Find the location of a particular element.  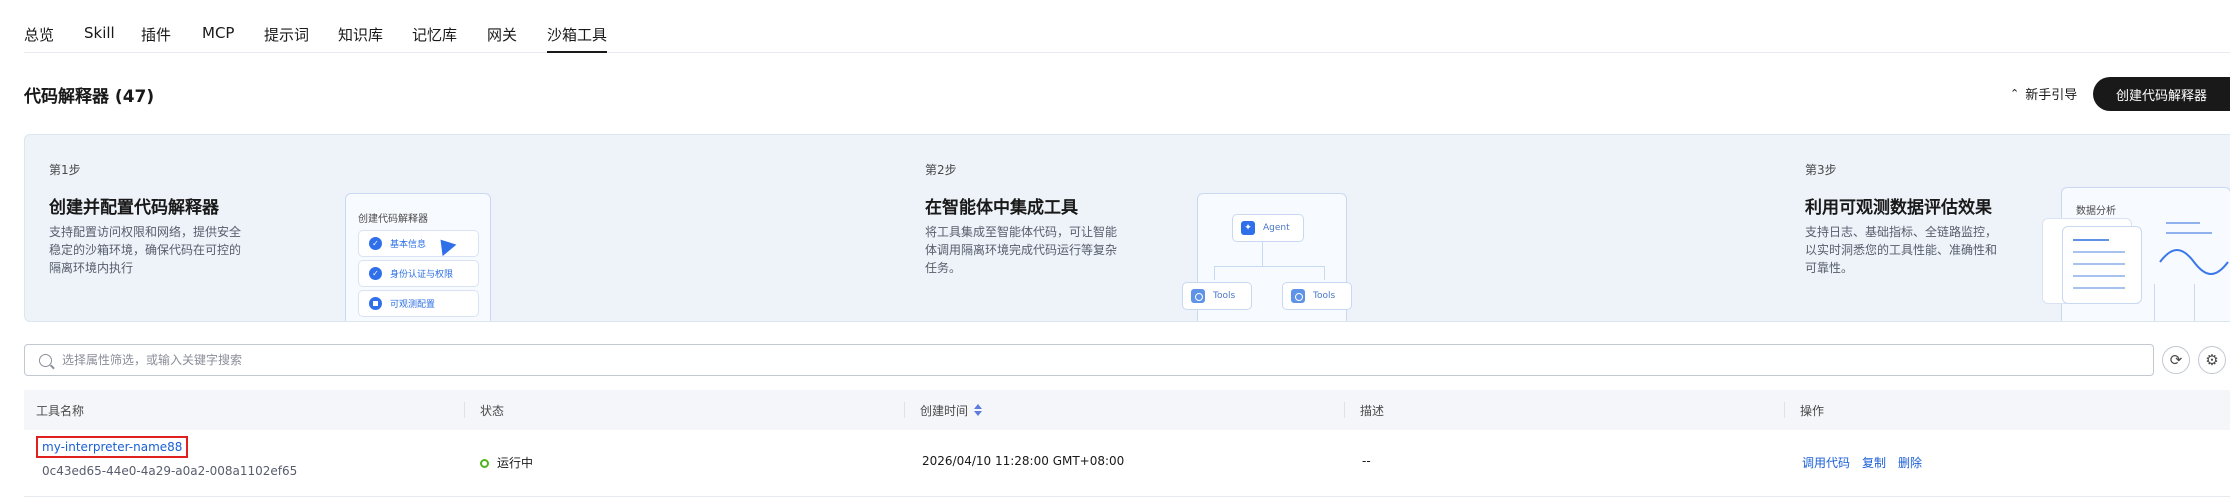

settings-button: ⚙ is located at coordinates (2212, 360).